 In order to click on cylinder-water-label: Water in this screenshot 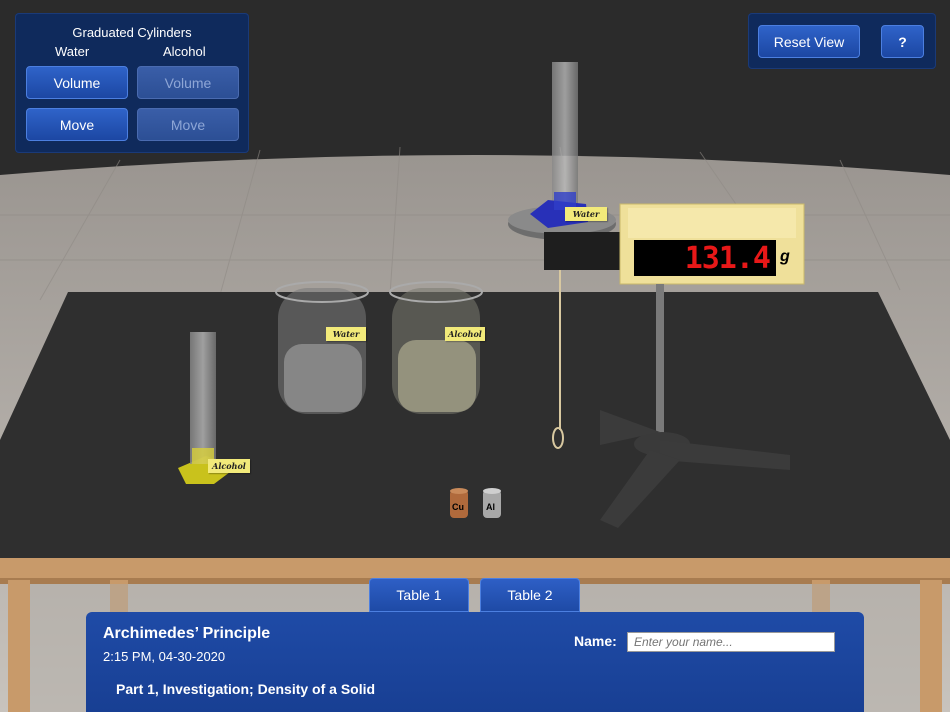, I will do `click(586, 214)`.